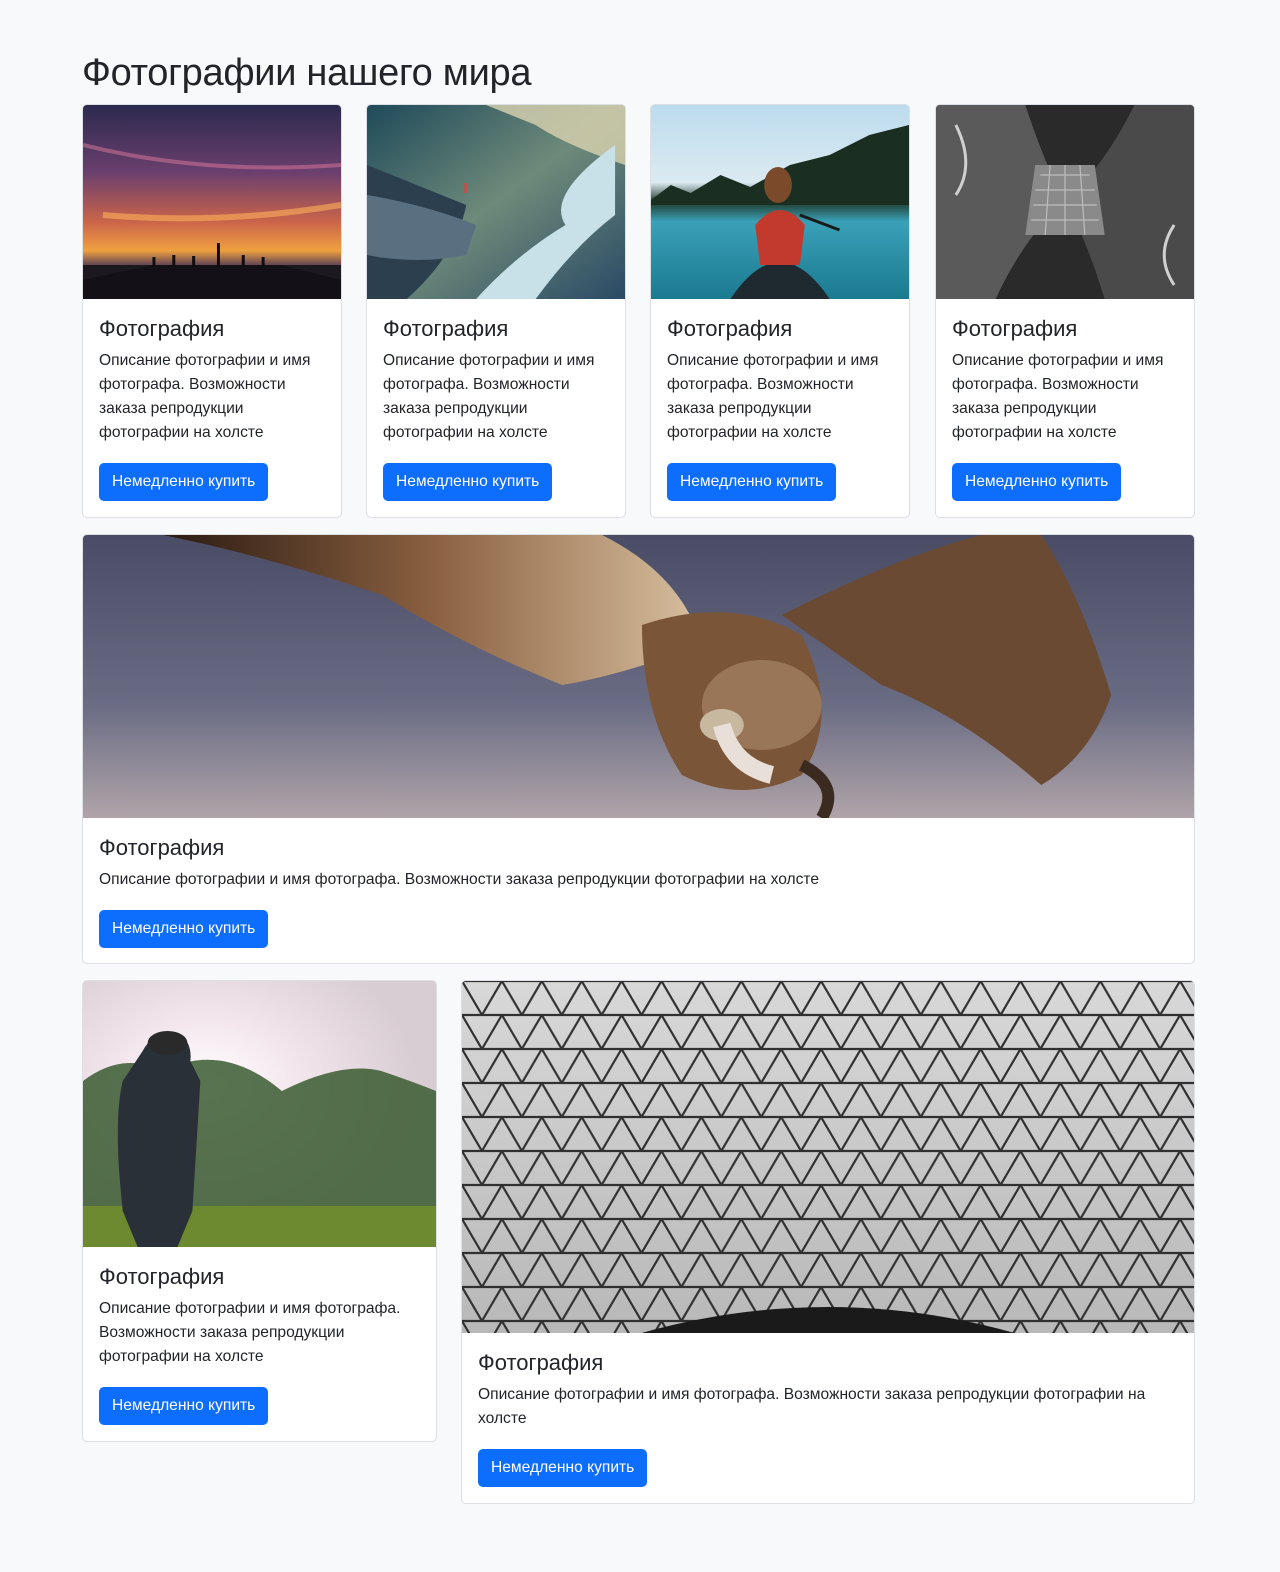 This screenshot has height=1572, width=1280. I want to click on page-title: Фотографии нашего мира, so click(307, 73).